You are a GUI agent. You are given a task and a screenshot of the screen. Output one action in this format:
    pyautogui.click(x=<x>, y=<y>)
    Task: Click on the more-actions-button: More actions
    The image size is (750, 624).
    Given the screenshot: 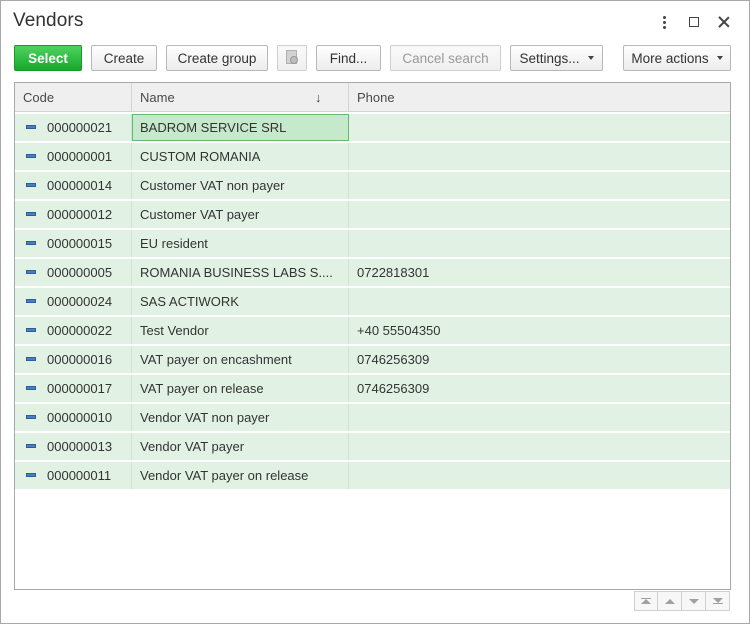 What is the action you would take?
    pyautogui.click(x=677, y=58)
    